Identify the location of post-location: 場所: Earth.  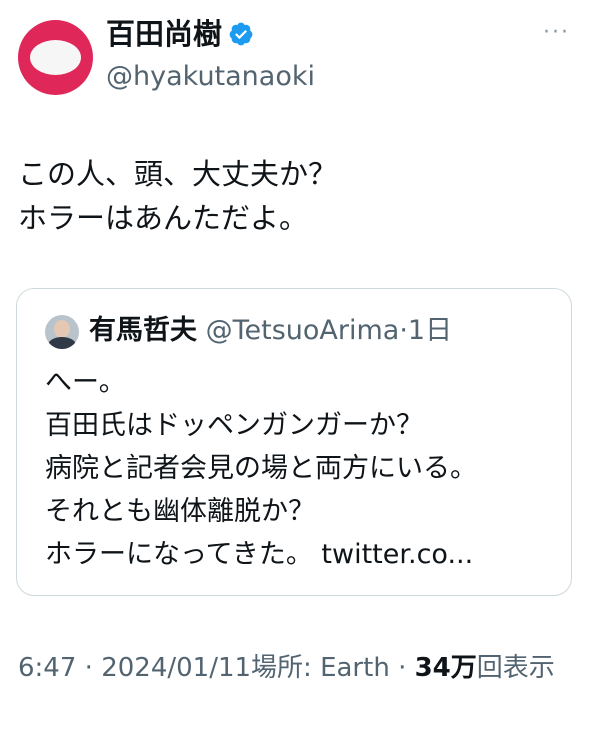
(320, 668).